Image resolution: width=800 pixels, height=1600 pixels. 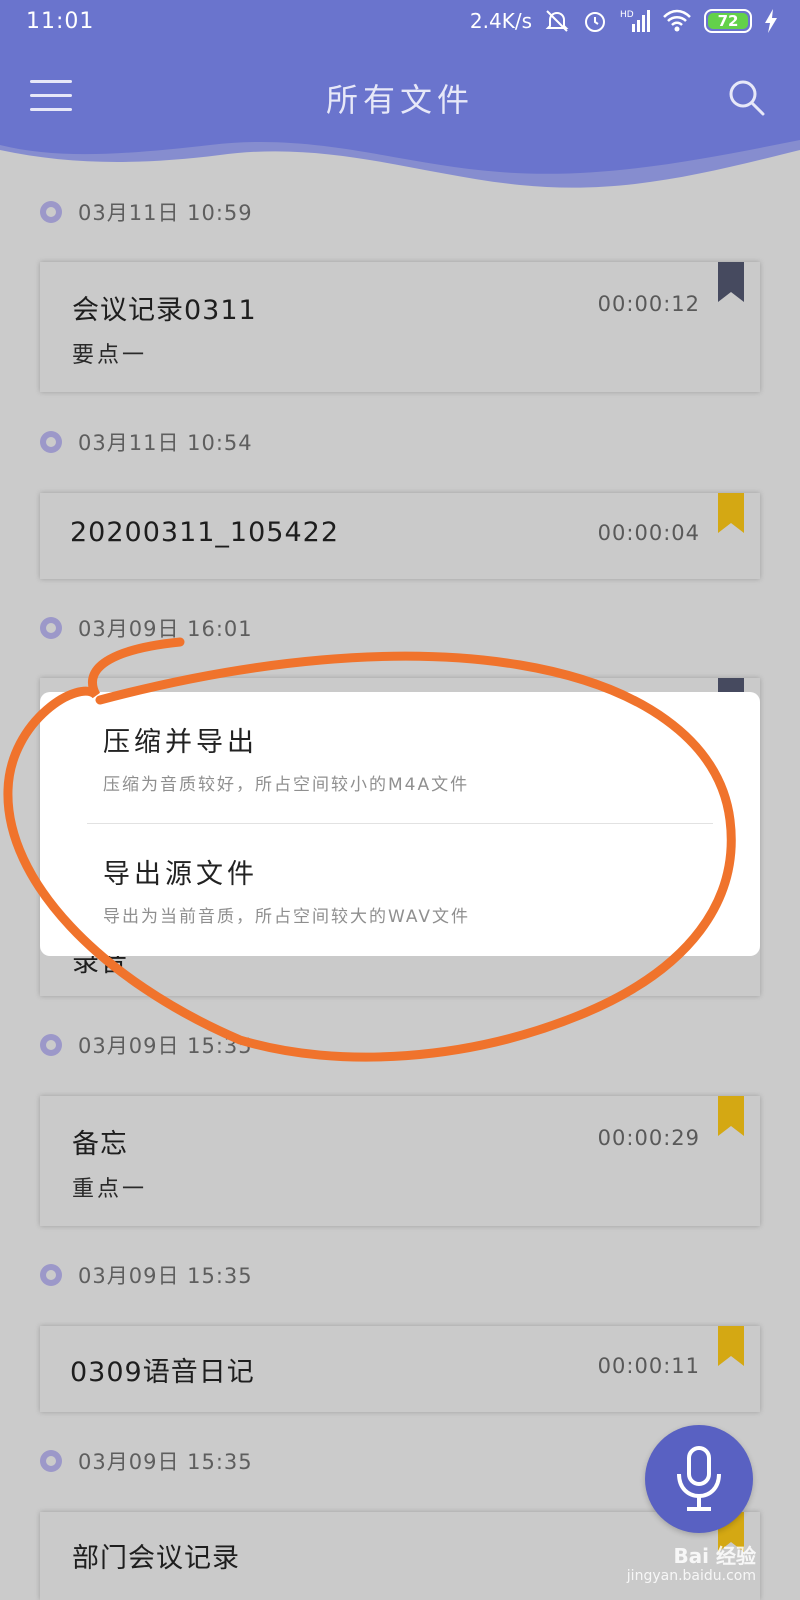 I want to click on cell-signal-icon: HD, so click(x=635, y=21).